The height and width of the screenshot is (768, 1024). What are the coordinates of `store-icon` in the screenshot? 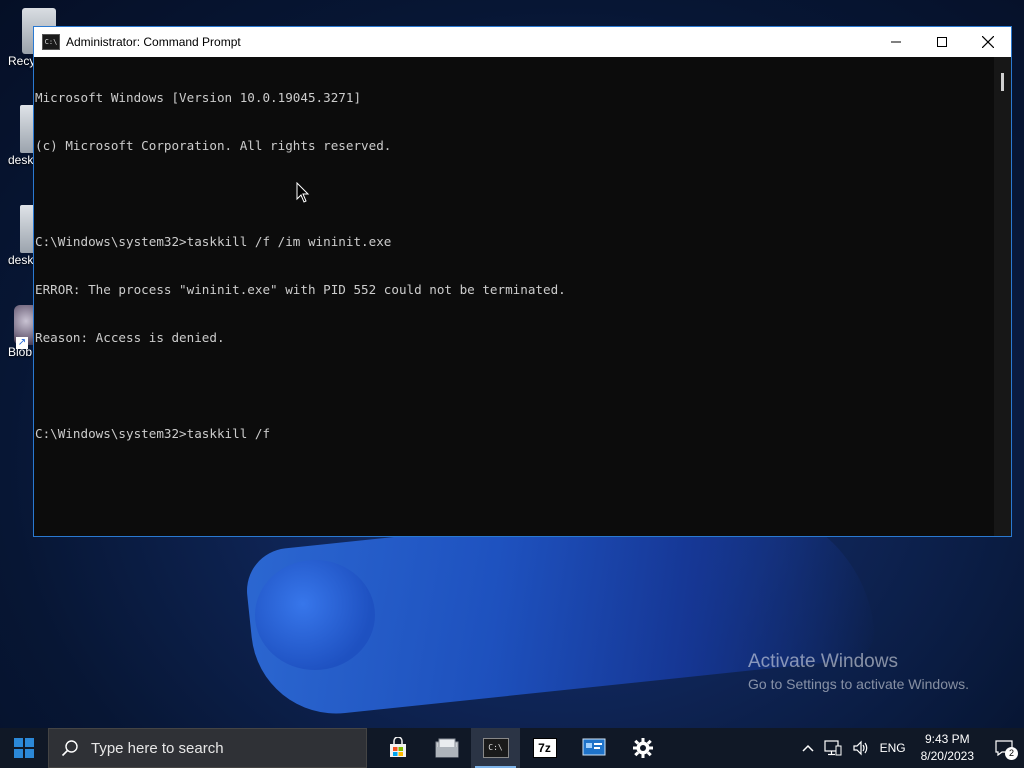 It's located at (397, 747).